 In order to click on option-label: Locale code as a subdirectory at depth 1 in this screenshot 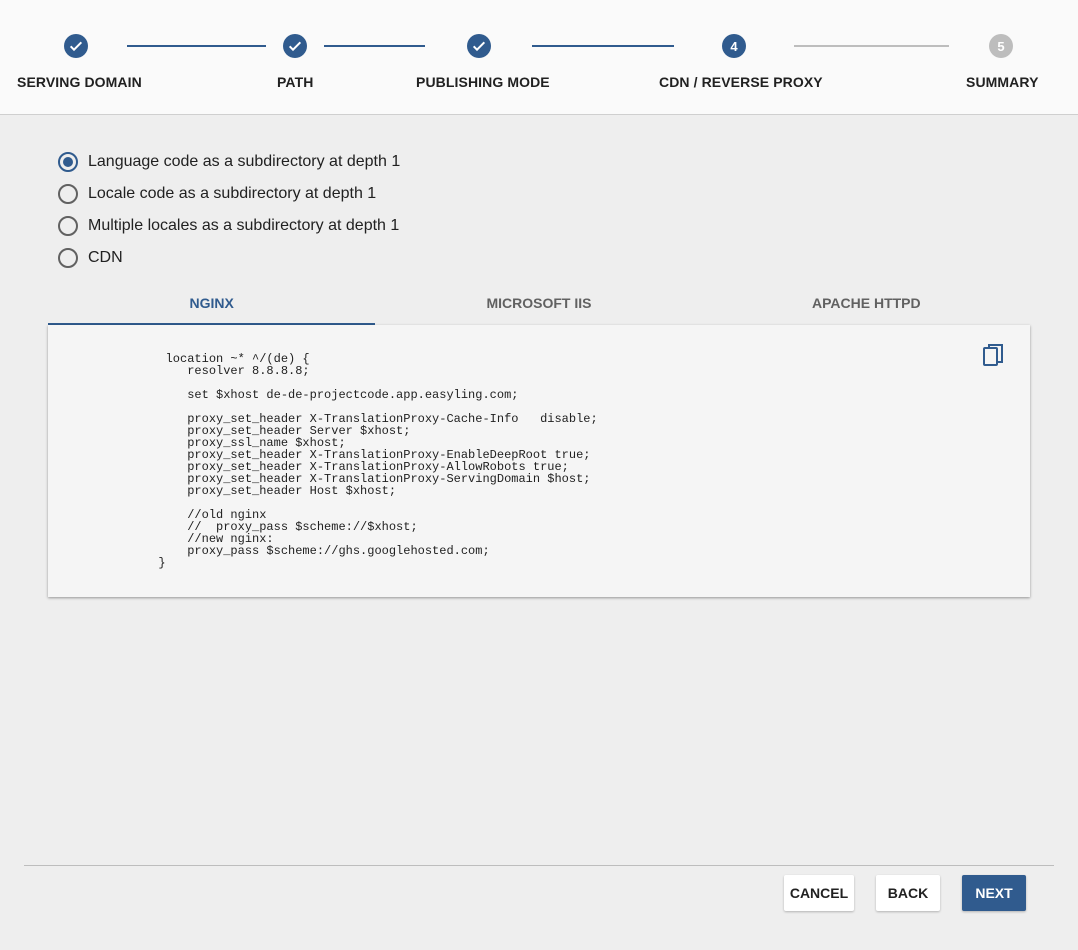, I will do `click(232, 193)`.